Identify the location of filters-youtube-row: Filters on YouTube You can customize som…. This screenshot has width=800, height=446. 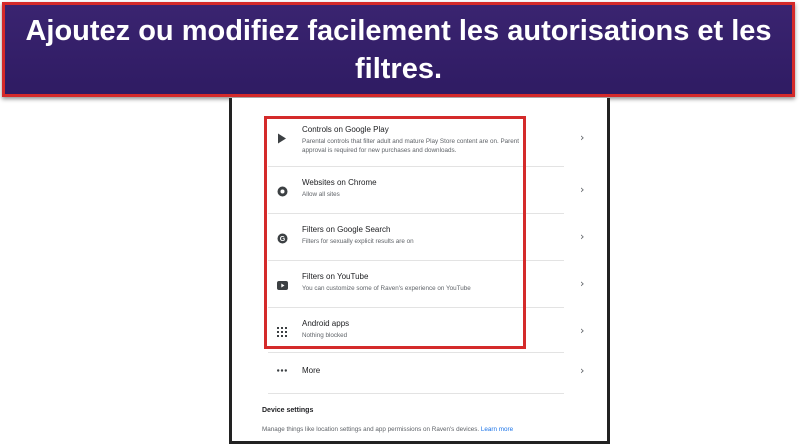
(424, 285).